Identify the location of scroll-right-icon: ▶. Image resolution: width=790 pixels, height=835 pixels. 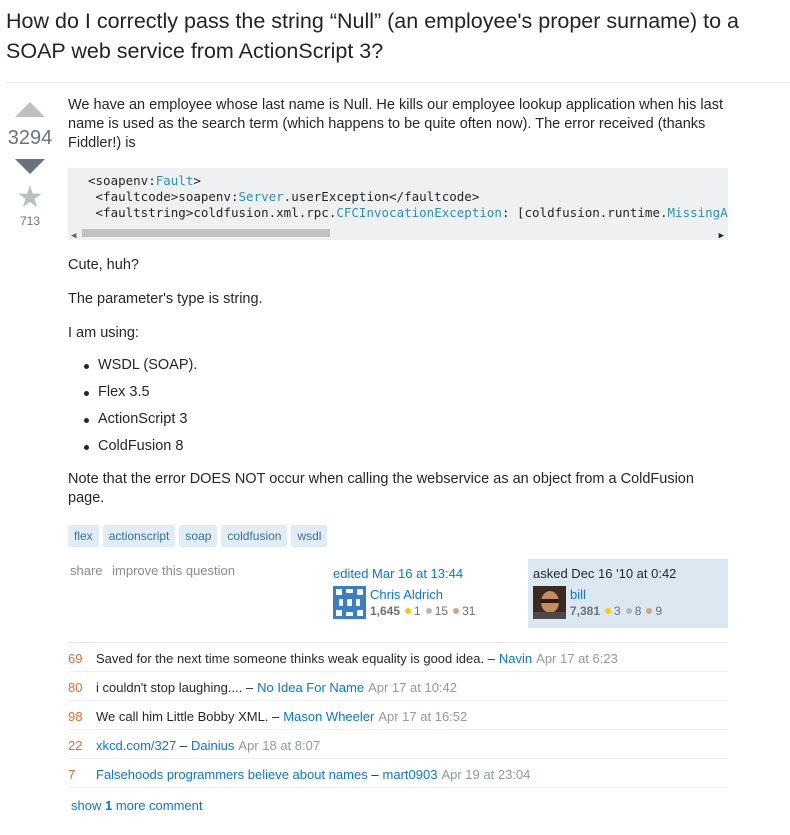
(721, 234).